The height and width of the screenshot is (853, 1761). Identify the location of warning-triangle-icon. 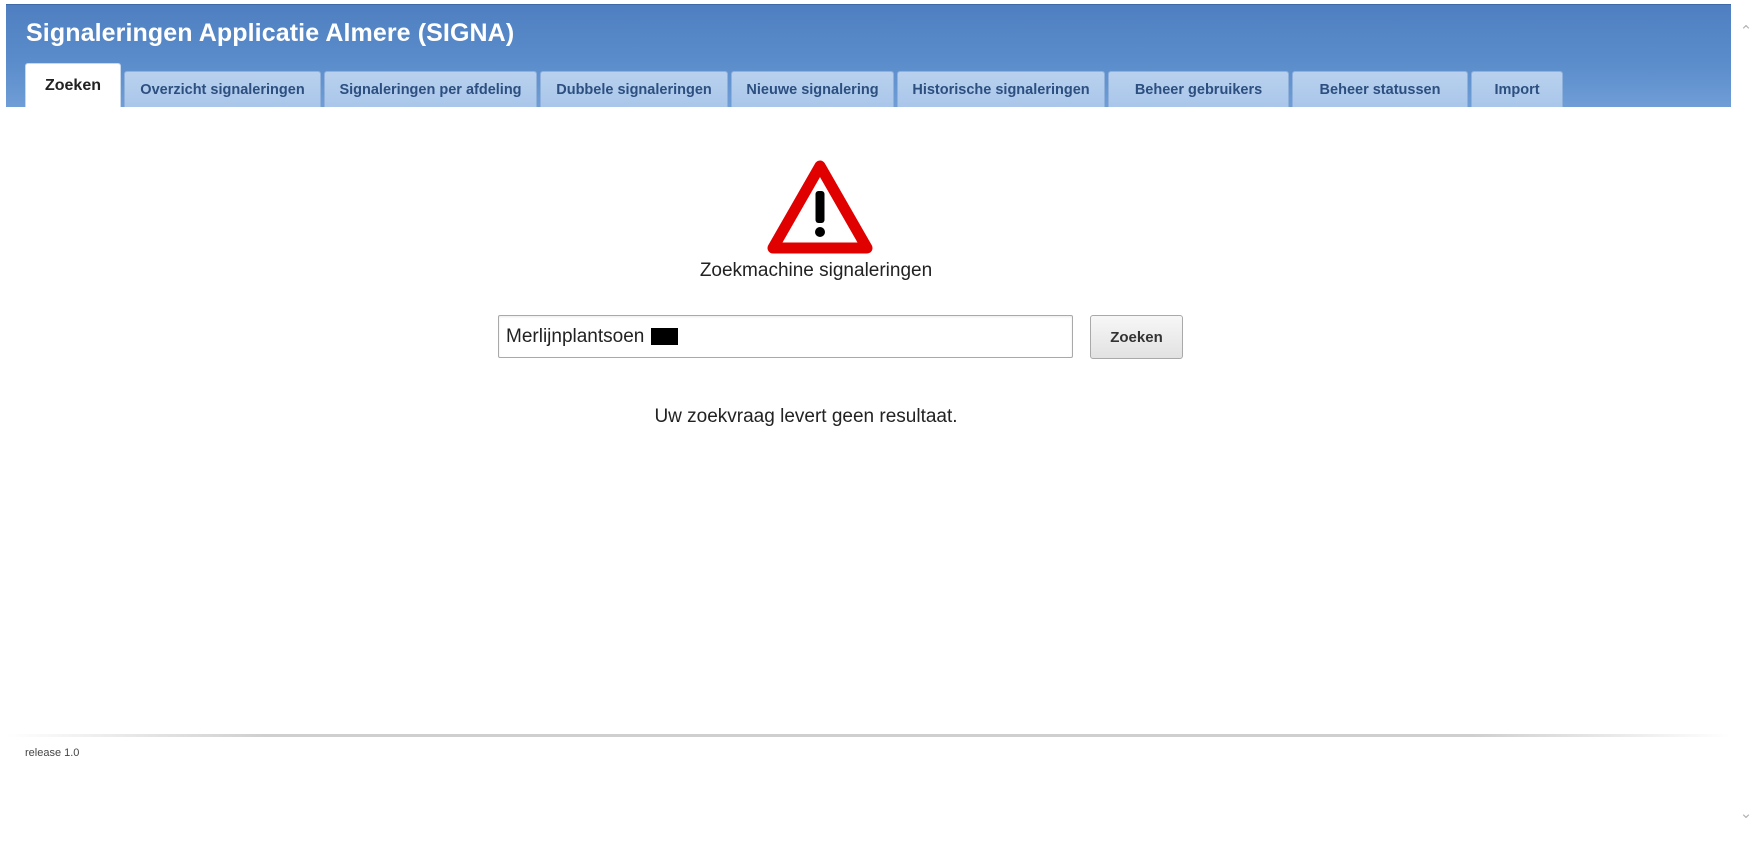
(820, 207).